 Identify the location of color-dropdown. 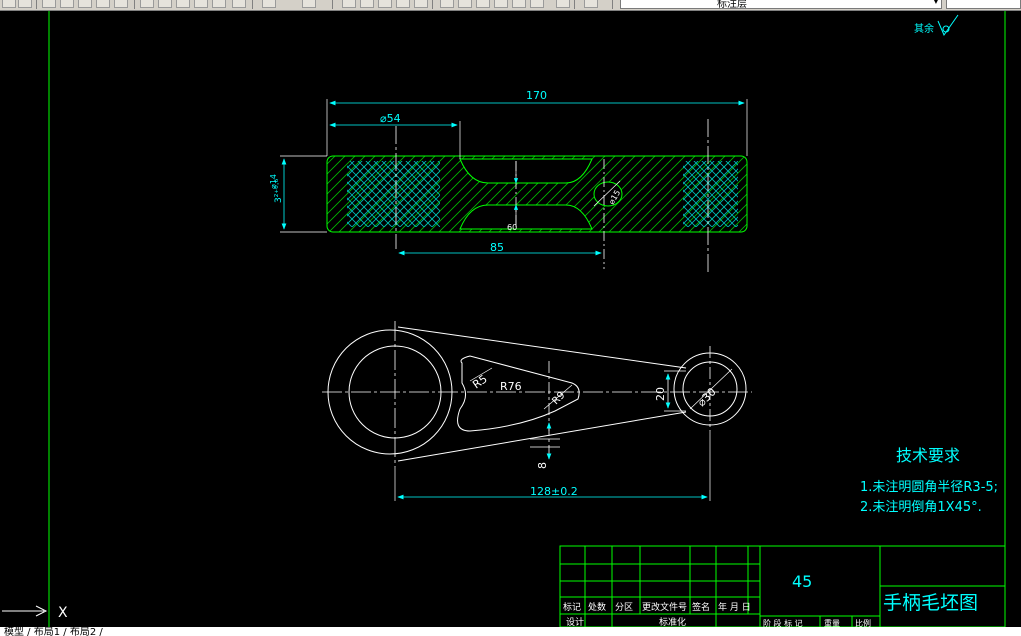
(983, 4).